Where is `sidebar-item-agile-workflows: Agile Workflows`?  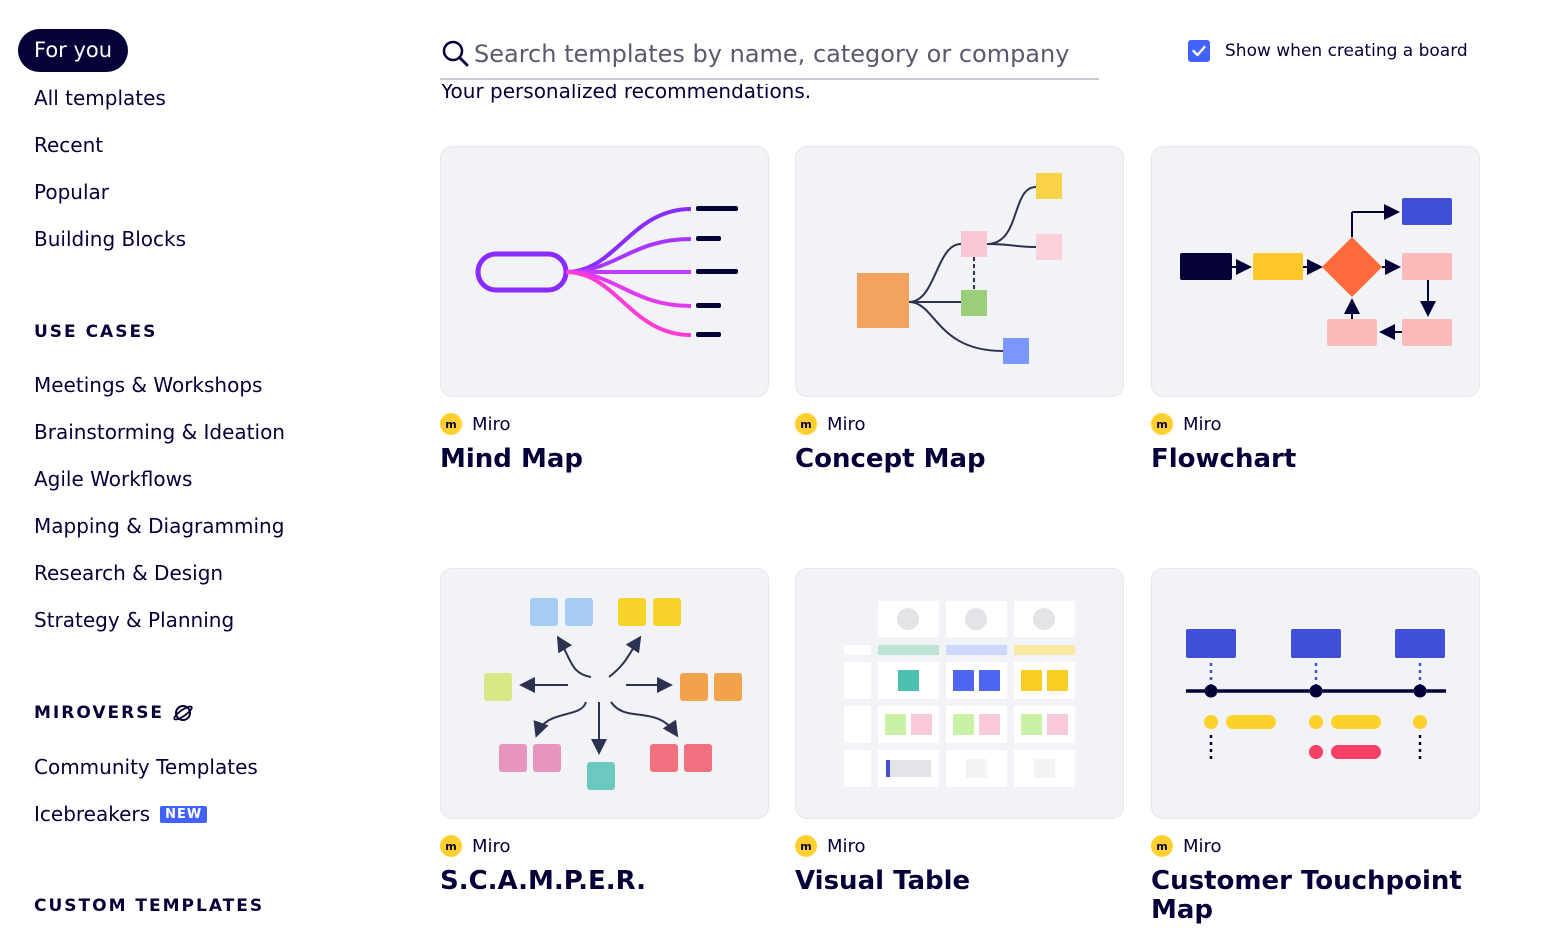 sidebar-item-agile-workflows: Agile Workflows is located at coordinates (113, 479).